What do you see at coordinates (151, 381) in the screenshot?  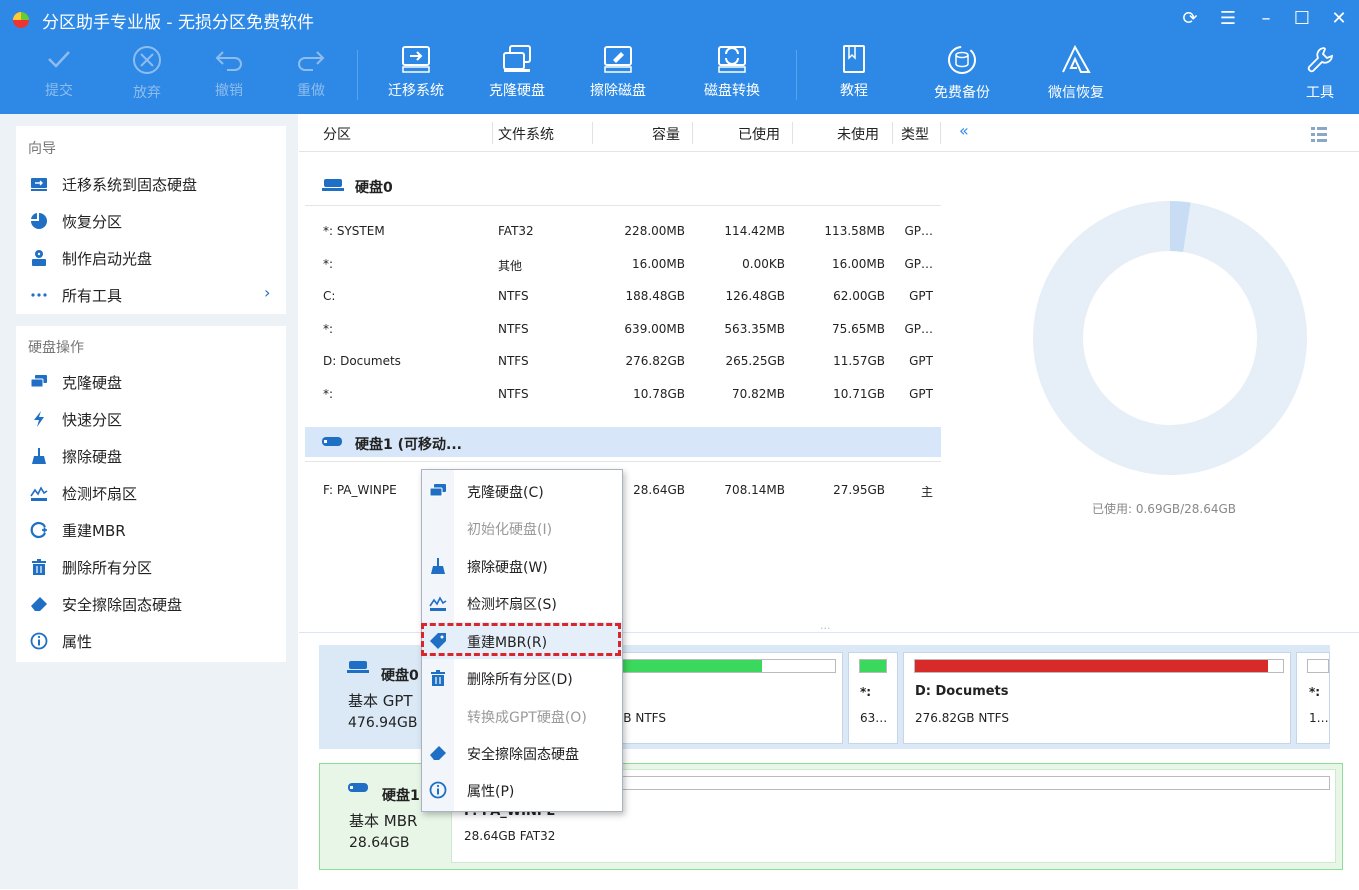 I see `diskop-clone-disk: 克隆硬盘` at bounding box center [151, 381].